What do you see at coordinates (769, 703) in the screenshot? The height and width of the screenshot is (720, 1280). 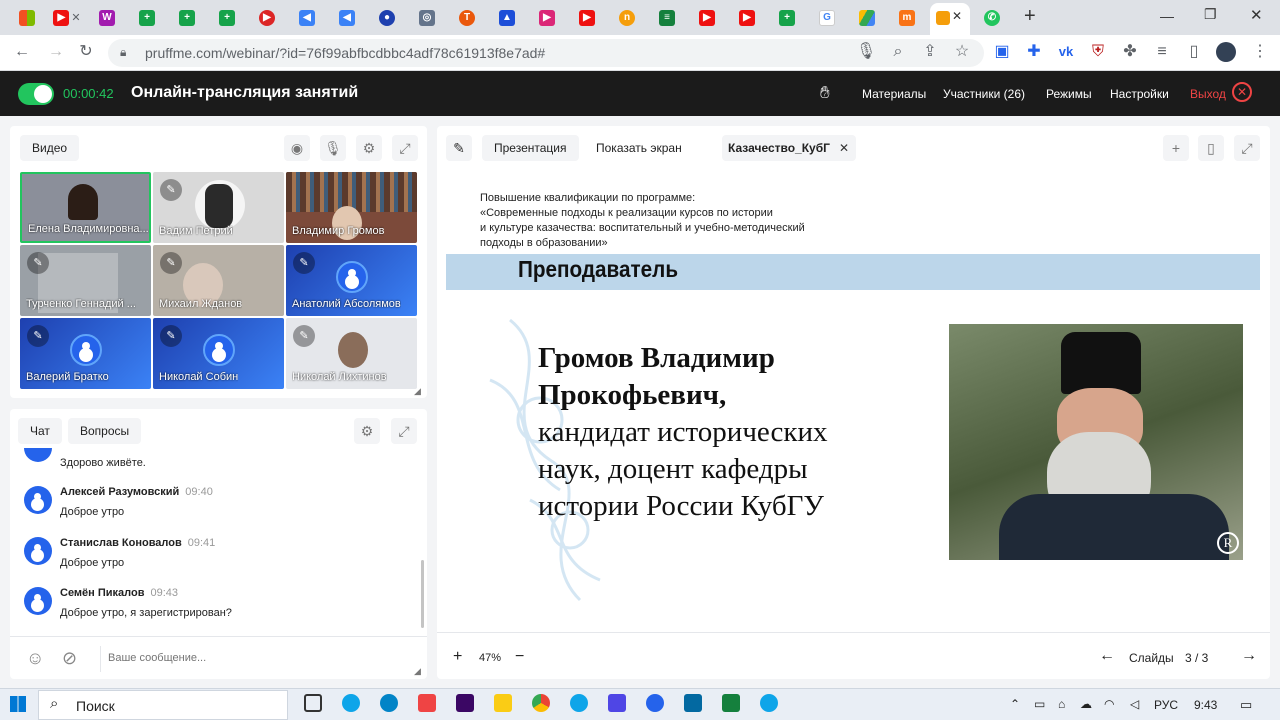 I see `telegram-icon` at bounding box center [769, 703].